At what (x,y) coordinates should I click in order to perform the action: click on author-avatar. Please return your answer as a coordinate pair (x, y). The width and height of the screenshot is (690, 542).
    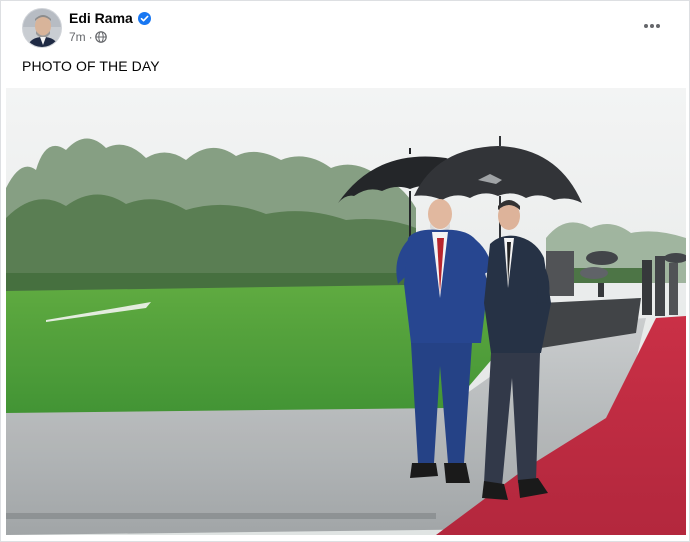
    Looking at the image, I should click on (42, 28).